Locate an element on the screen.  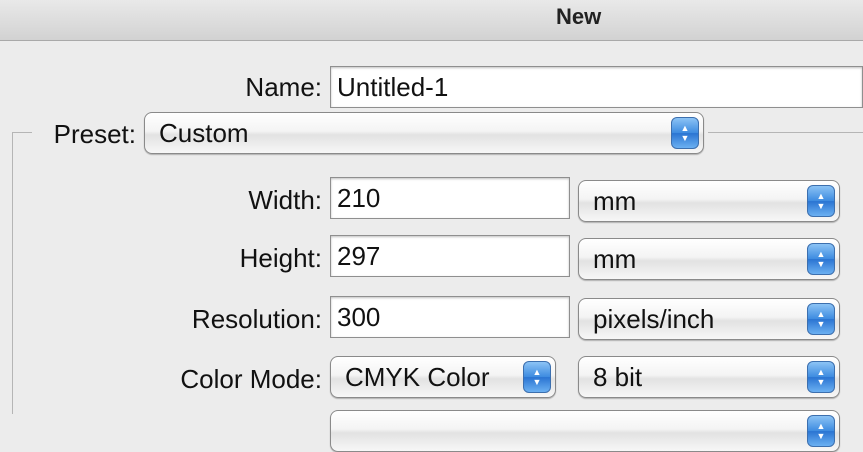
height-label: Height: is located at coordinates (280, 258).